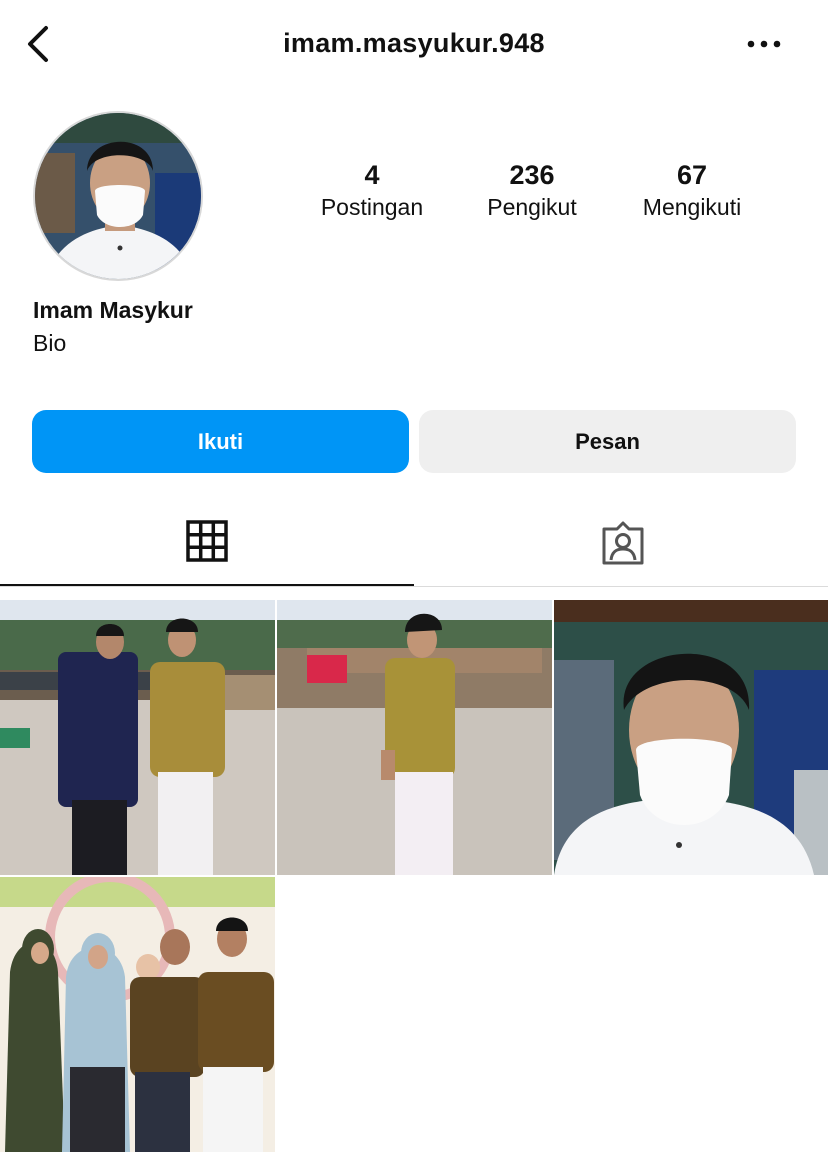 Image resolution: width=828 pixels, height=1172 pixels. What do you see at coordinates (372, 207) in the screenshot?
I see `posts-label: Postingan` at bounding box center [372, 207].